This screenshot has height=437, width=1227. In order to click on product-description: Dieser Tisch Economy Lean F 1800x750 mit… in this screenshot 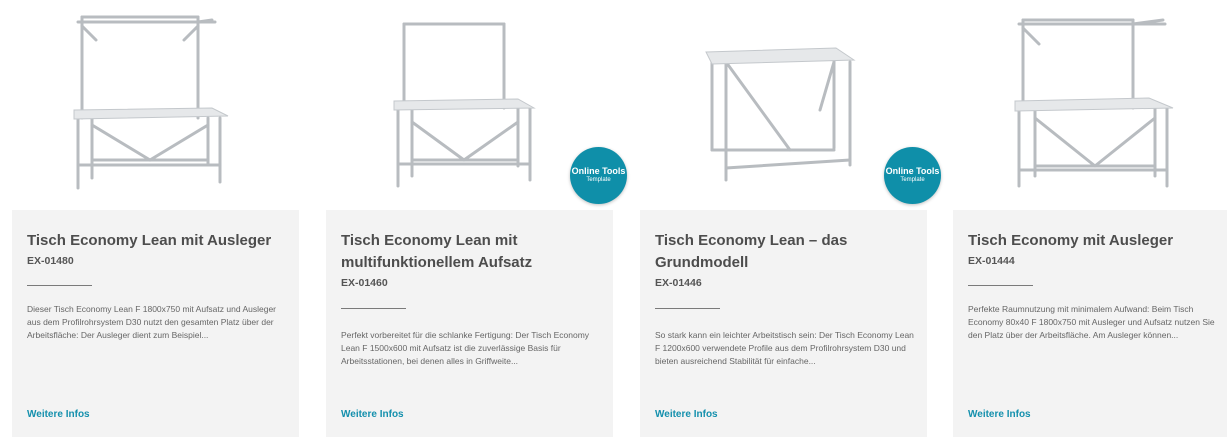, I will do `click(151, 322)`.